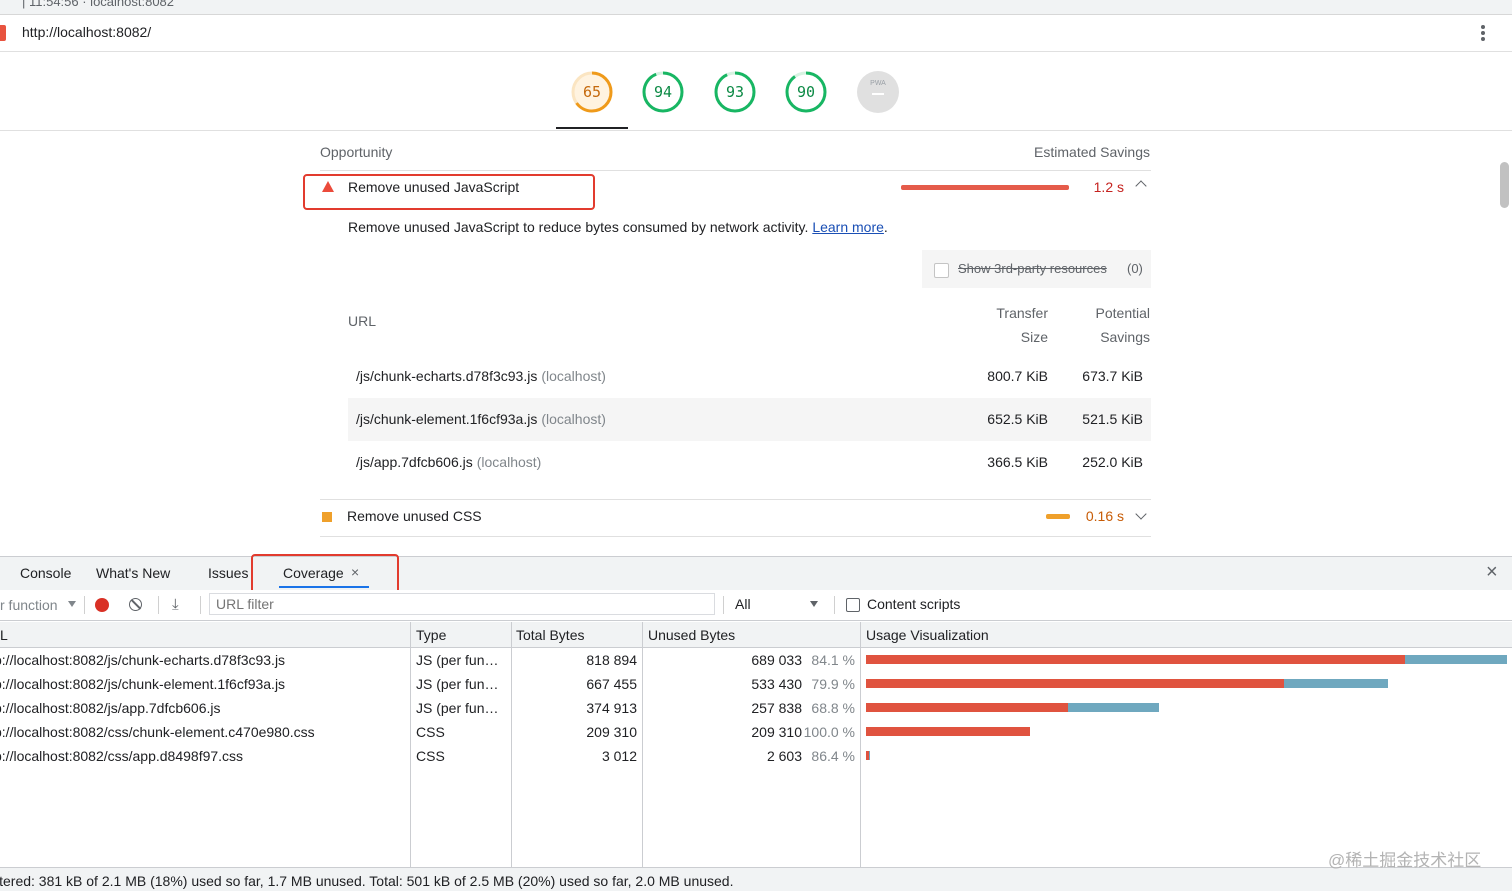 The image size is (1512, 891). I want to click on pwa-label: PWA, so click(878, 83).